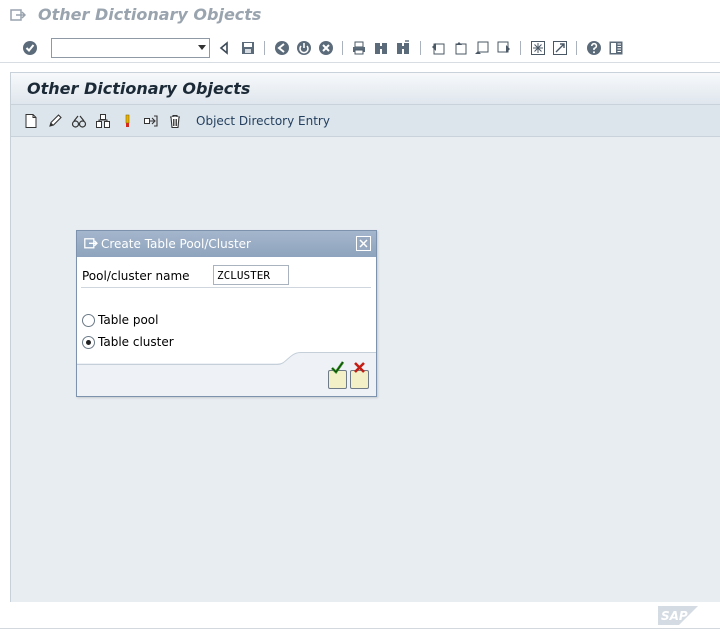  I want to click on page-title: Other Dictionary Objects, so click(139, 88).